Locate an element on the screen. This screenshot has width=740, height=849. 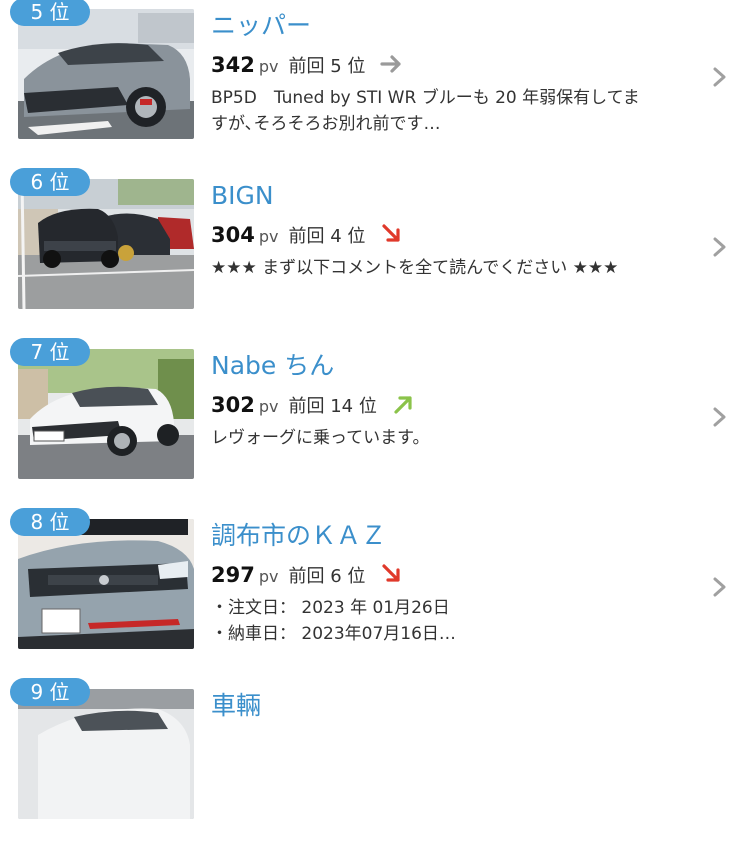
pv-count: 342 is located at coordinates (233, 65).